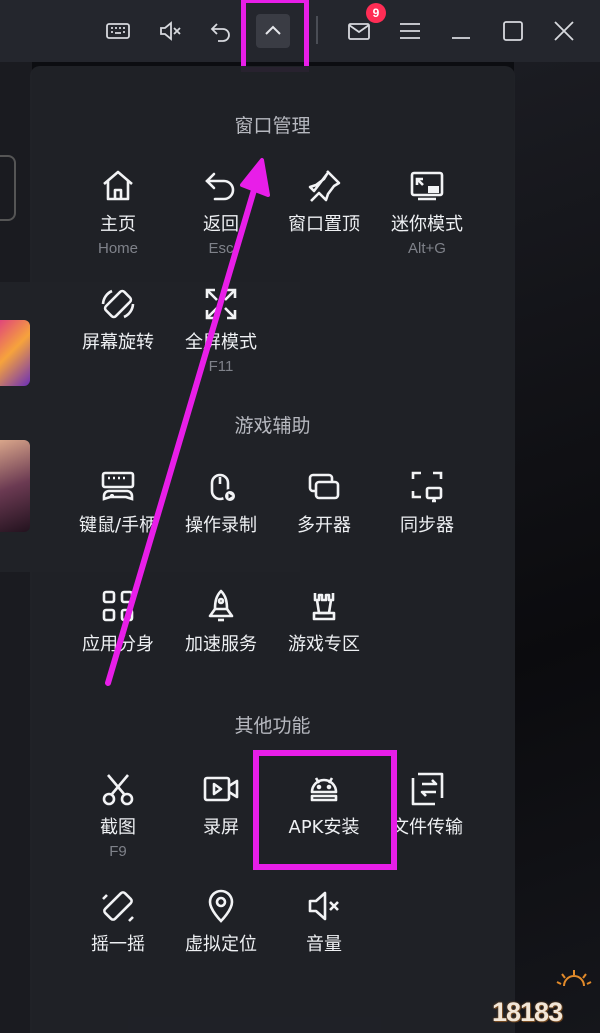 The width and height of the screenshot is (600, 1033). I want to click on menu-icon, so click(410, 31).